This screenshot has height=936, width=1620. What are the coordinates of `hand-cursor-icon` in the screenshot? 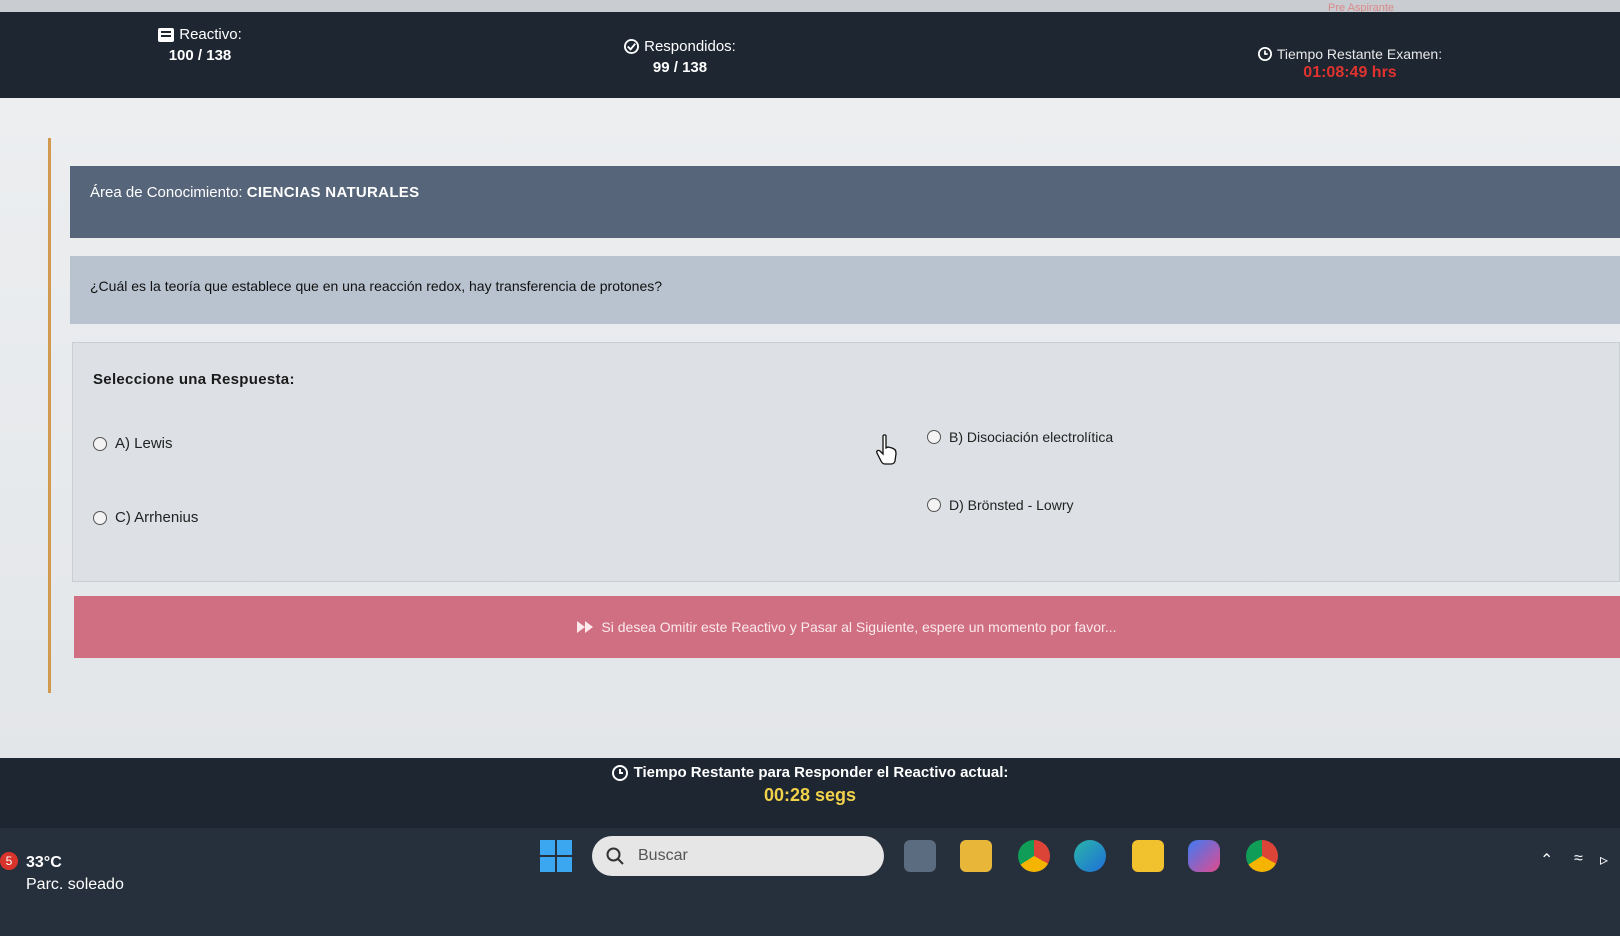 It's located at (886, 449).